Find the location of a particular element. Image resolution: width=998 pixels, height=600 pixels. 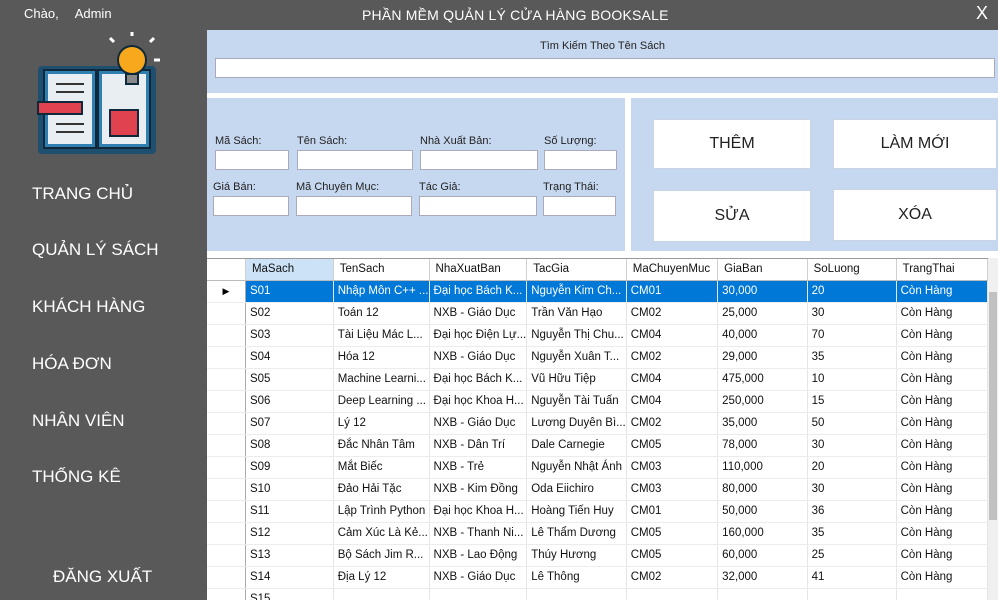

ma-sach-field is located at coordinates (252, 160).